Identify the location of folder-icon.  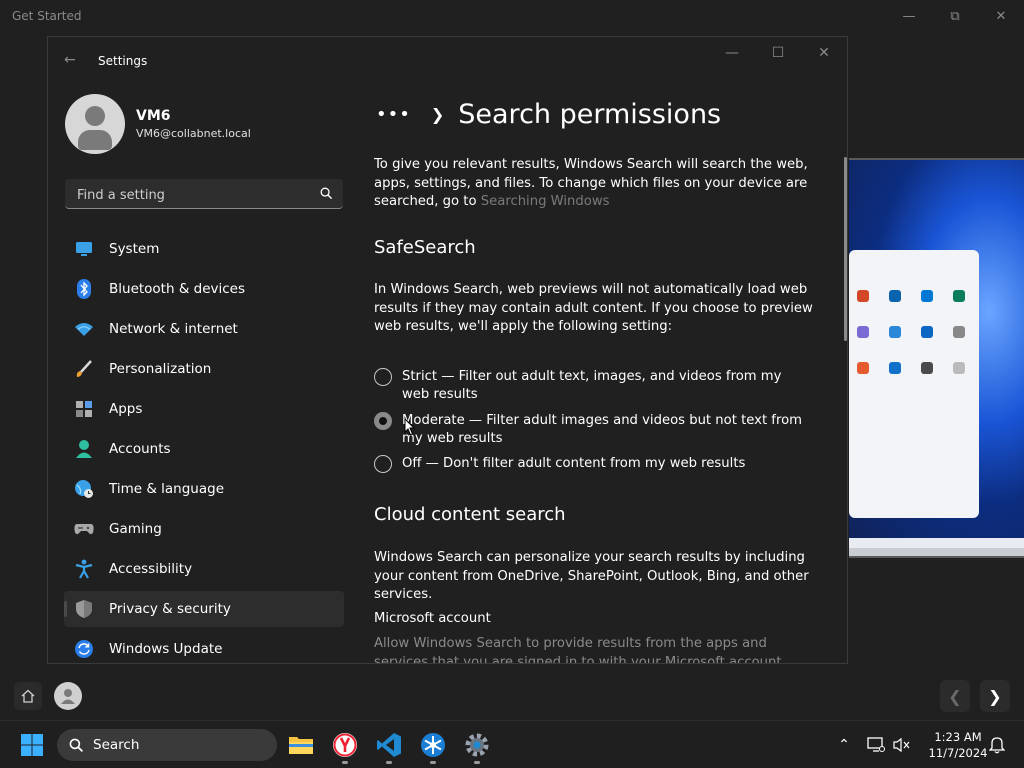
(301, 745).